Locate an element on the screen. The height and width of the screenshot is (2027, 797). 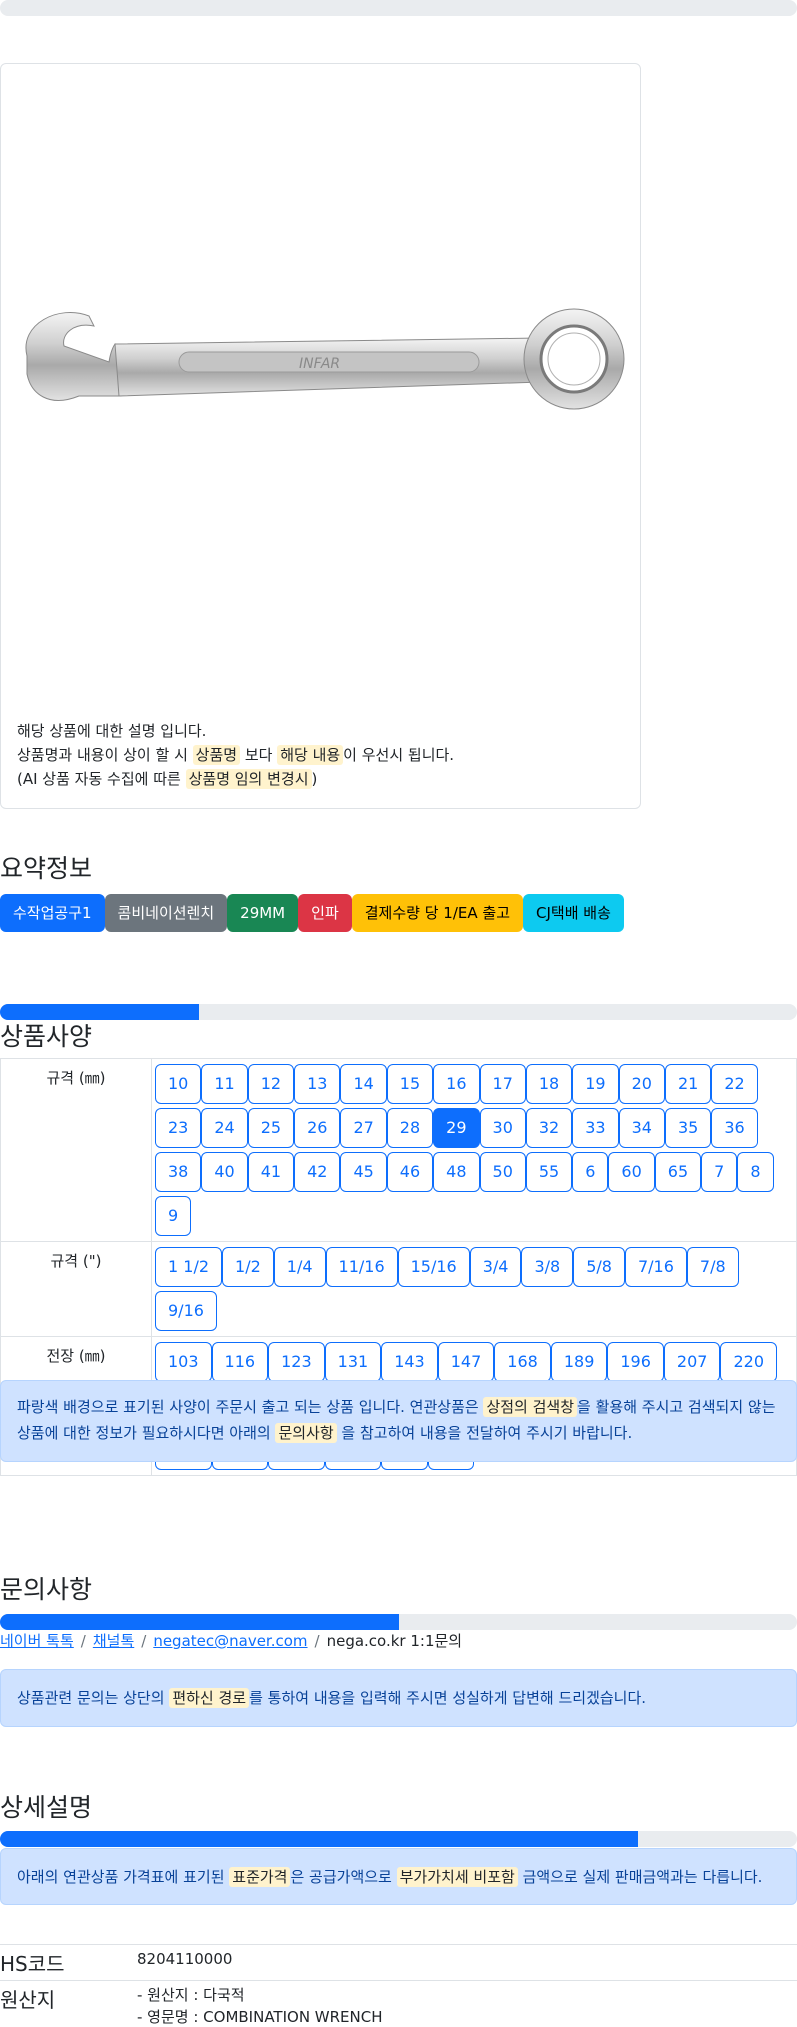
desc-text: 보다 is located at coordinates (259, 755).